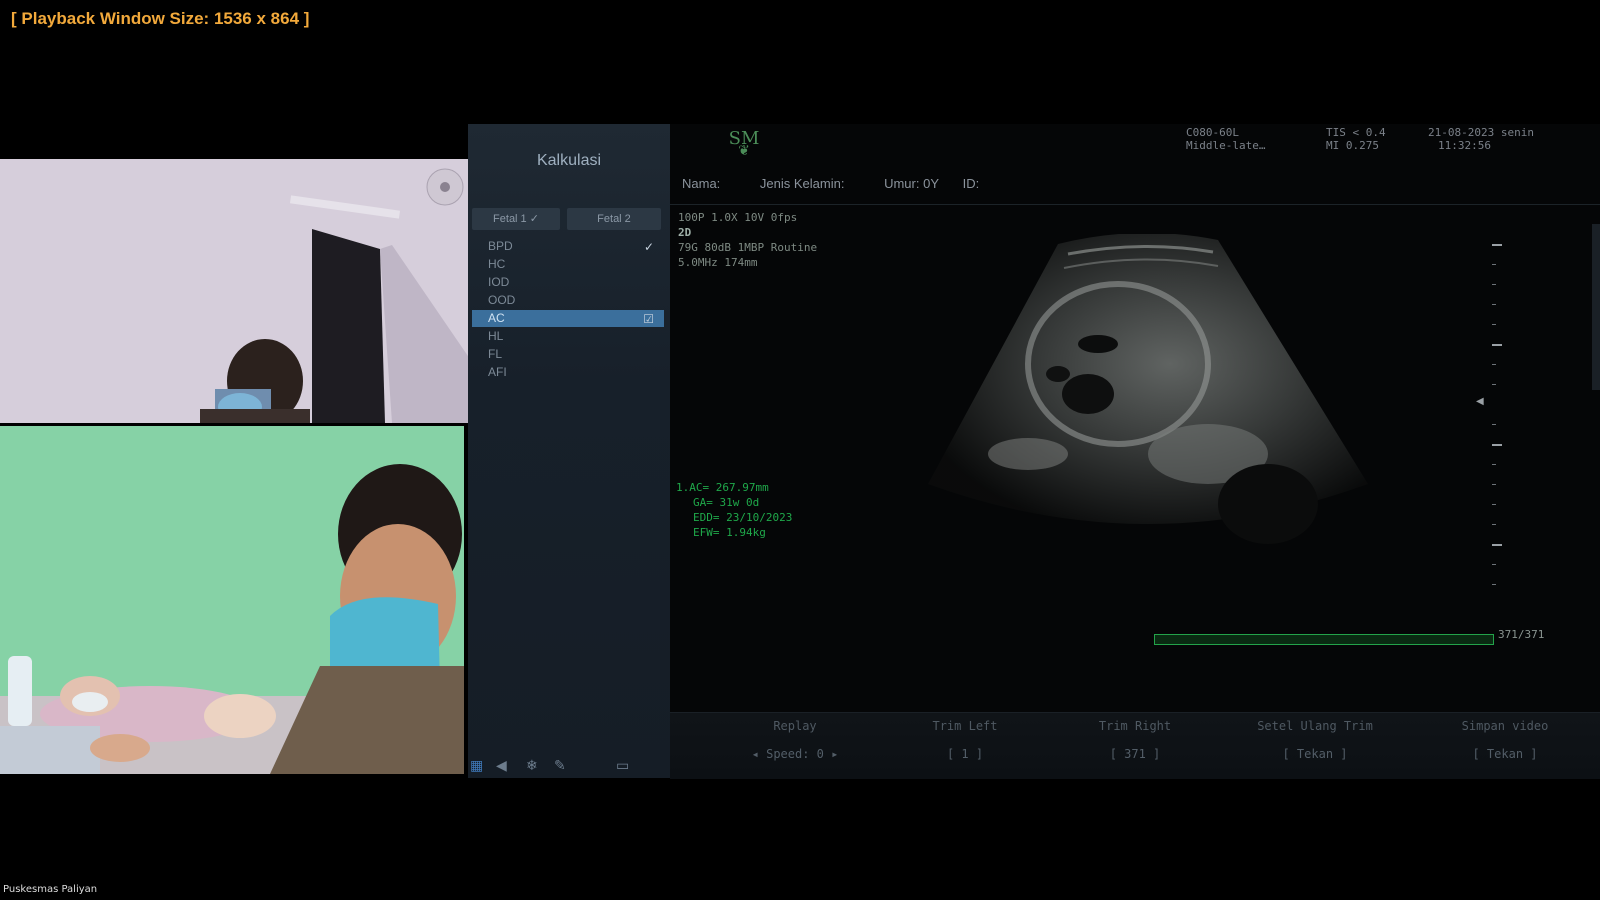 The height and width of the screenshot is (900, 1600). What do you see at coordinates (965, 754) in the screenshot?
I see `trim-left-value: [ 1 ]` at bounding box center [965, 754].